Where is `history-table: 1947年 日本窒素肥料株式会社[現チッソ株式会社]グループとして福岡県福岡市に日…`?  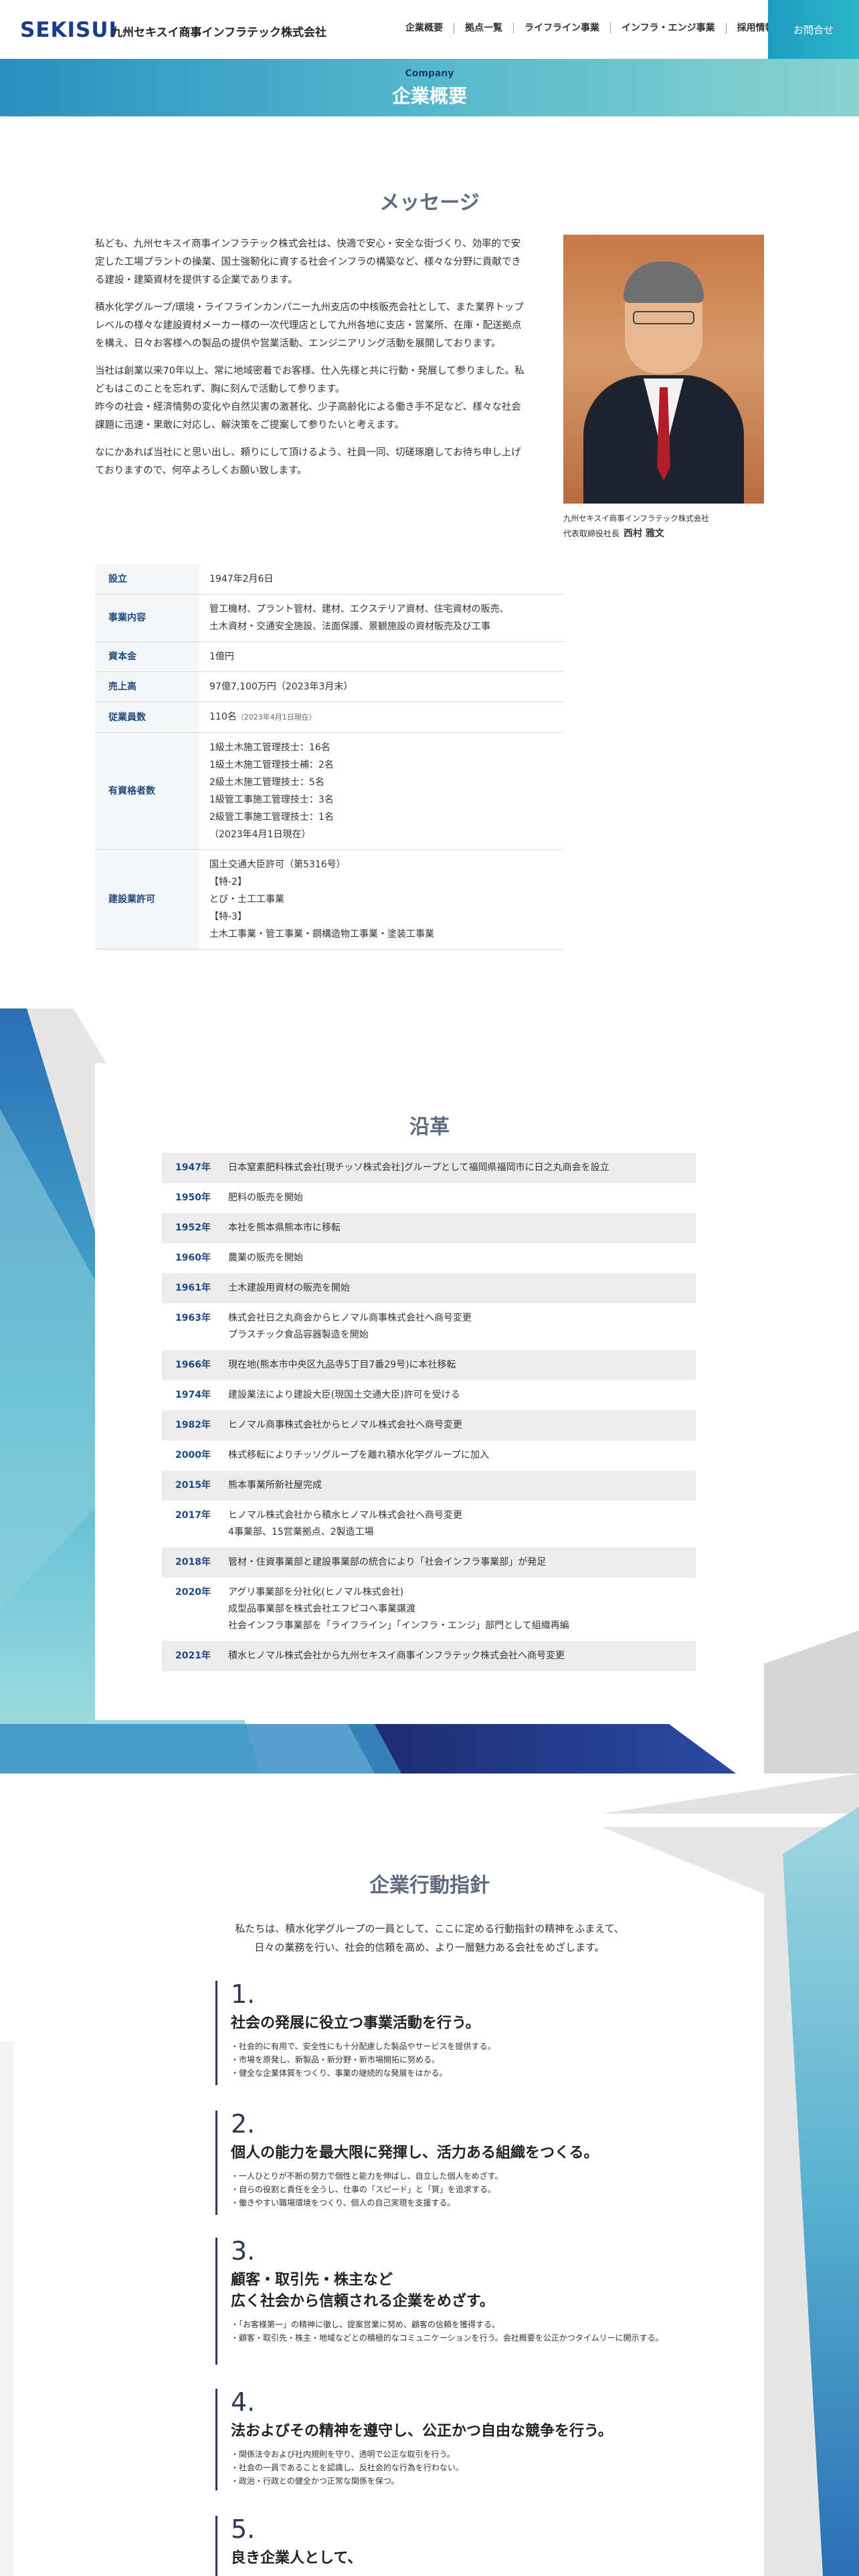
history-table: 1947年 日本窒素肥料株式会社[現チッソ株式会社]グループとして福岡県福岡市に日… is located at coordinates (429, 1412).